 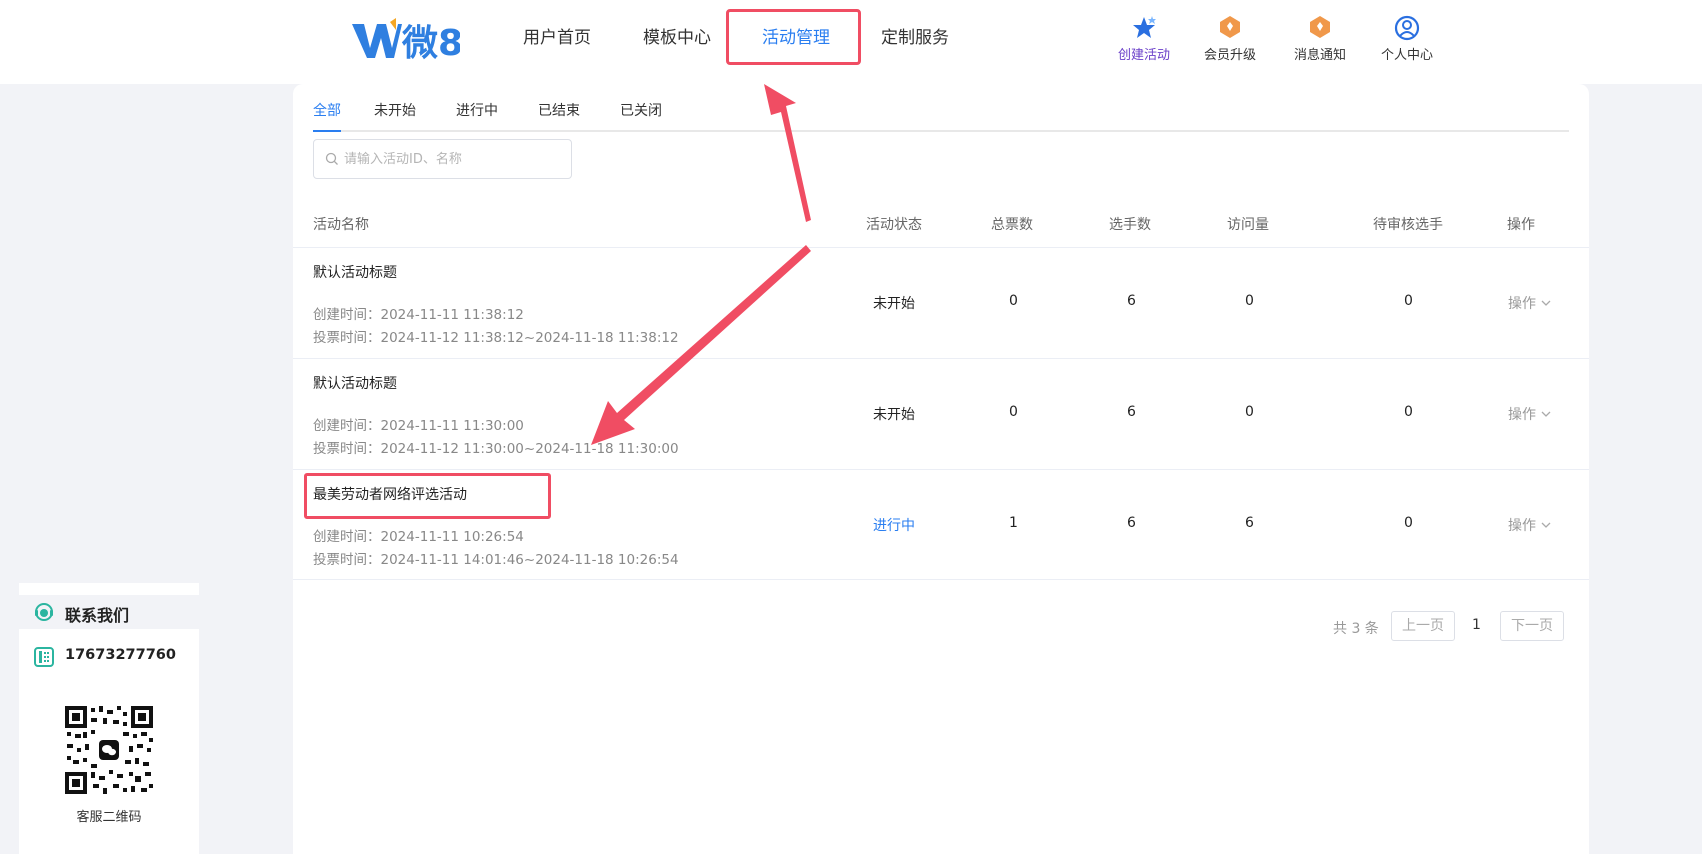 What do you see at coordinates (894, 526) in the screenshot?
I see `status-cell: 进行中` at bounding box center [894, 526].